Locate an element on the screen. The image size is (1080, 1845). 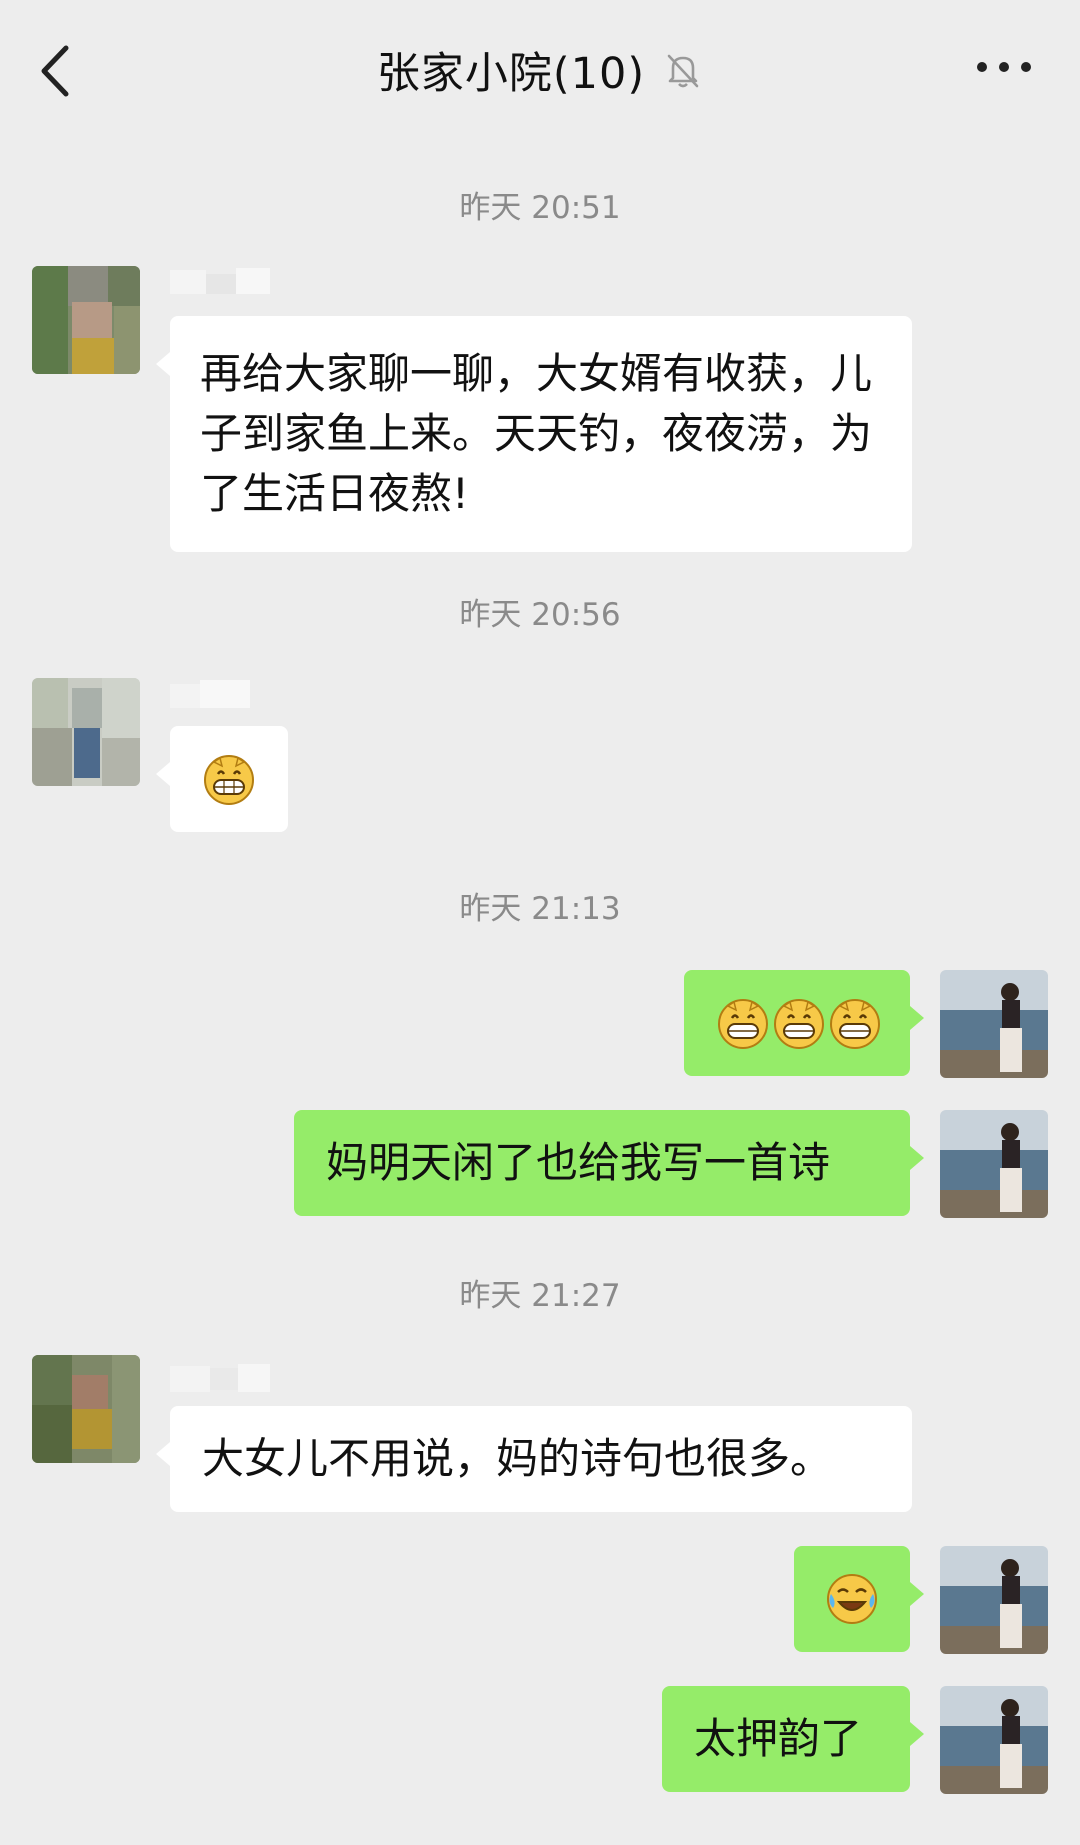
chat-header: 张家小院(10) is located at coordinates (540, 70).